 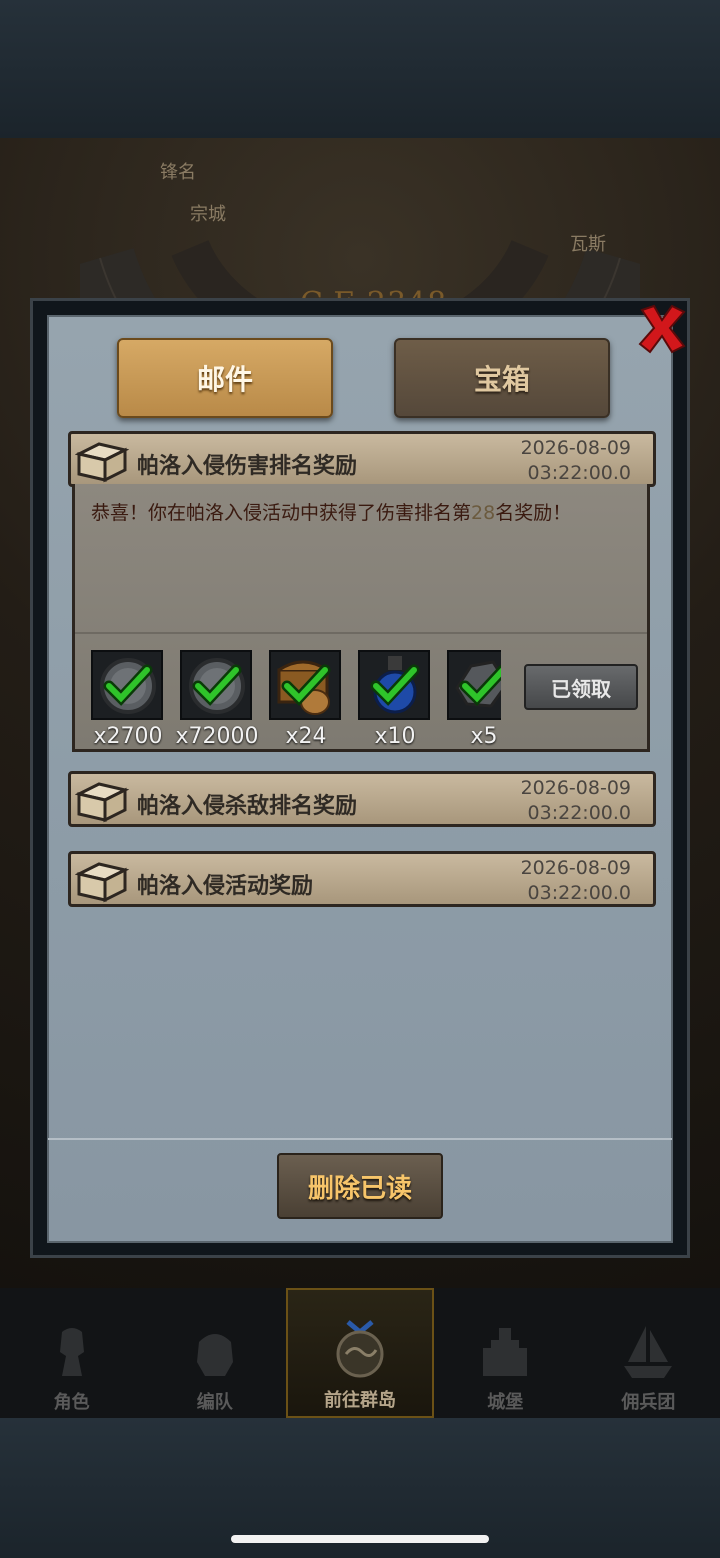 I want to click on mail-title: 帕洛入侵活动奖励, so click(x=225, y=886).